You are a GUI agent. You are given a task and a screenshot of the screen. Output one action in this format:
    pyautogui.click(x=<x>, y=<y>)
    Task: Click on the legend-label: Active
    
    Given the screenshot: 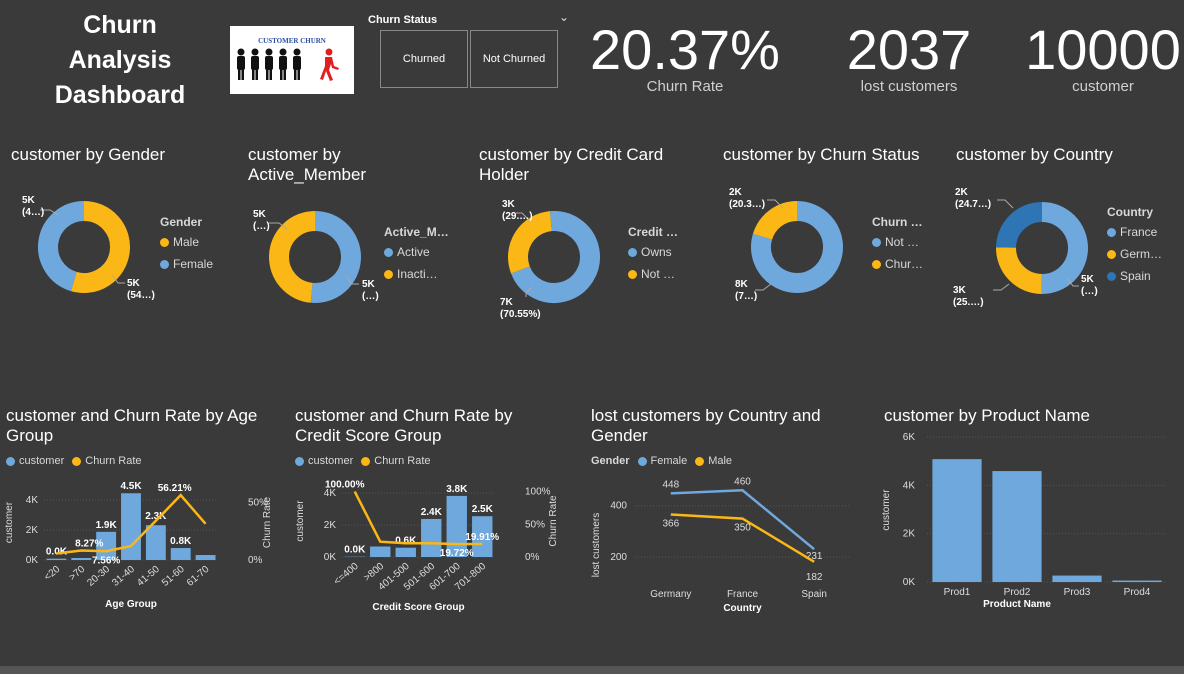 What is the action you would take?
    pyautogui.click(x=413, y=252)
    